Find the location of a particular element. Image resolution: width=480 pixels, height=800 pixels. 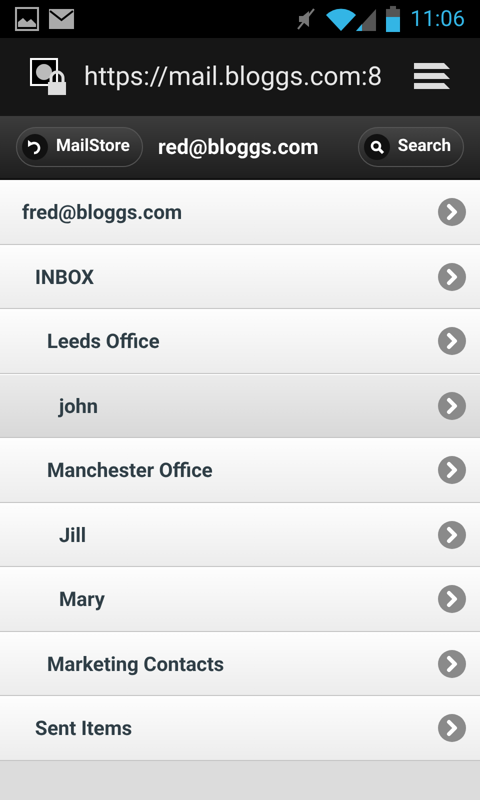

folder-row: Sent Items is located at coordinates (240, 728).